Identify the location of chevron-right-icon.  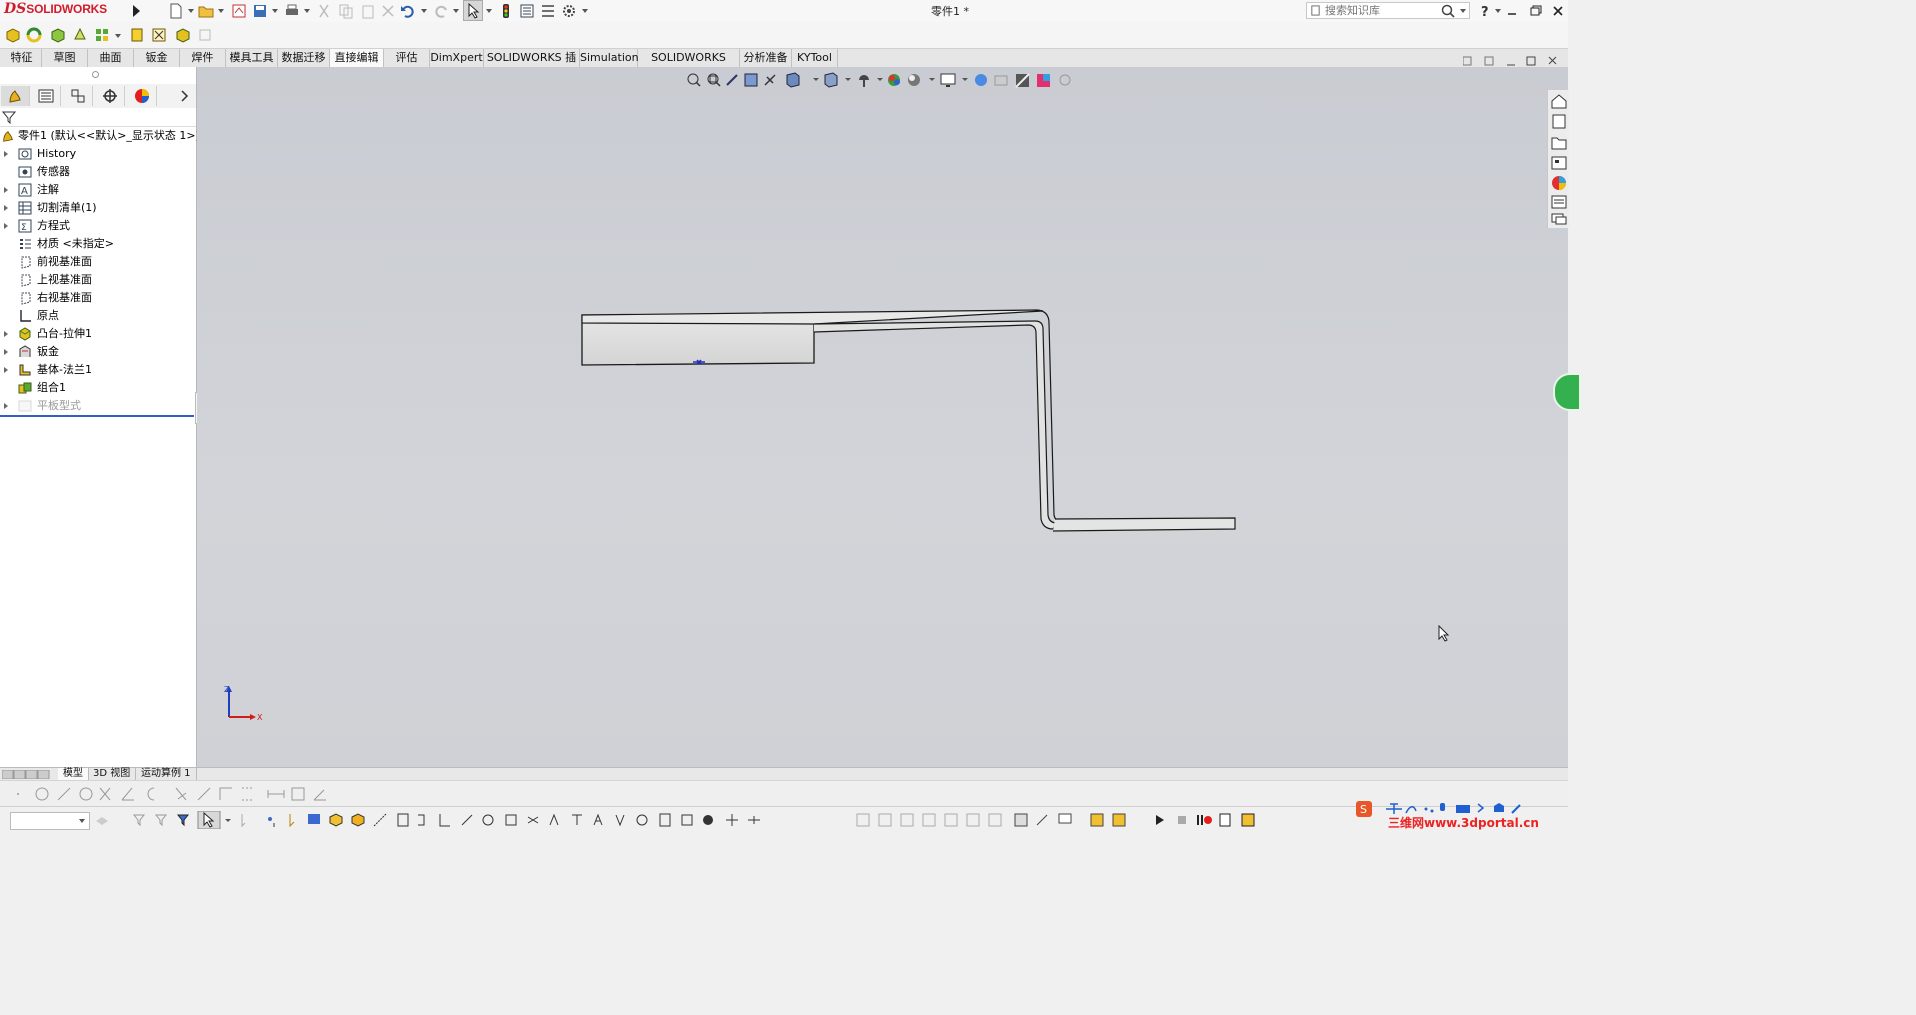
(185, 96).